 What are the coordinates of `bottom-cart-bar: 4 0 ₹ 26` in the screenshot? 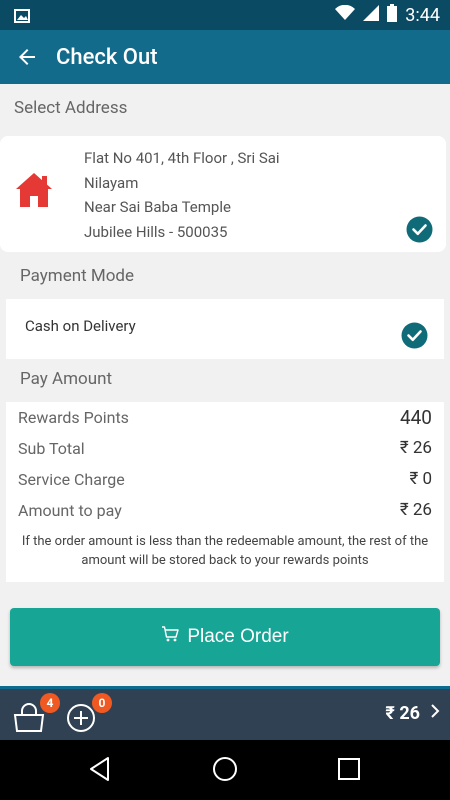 It's located at (225, 713).